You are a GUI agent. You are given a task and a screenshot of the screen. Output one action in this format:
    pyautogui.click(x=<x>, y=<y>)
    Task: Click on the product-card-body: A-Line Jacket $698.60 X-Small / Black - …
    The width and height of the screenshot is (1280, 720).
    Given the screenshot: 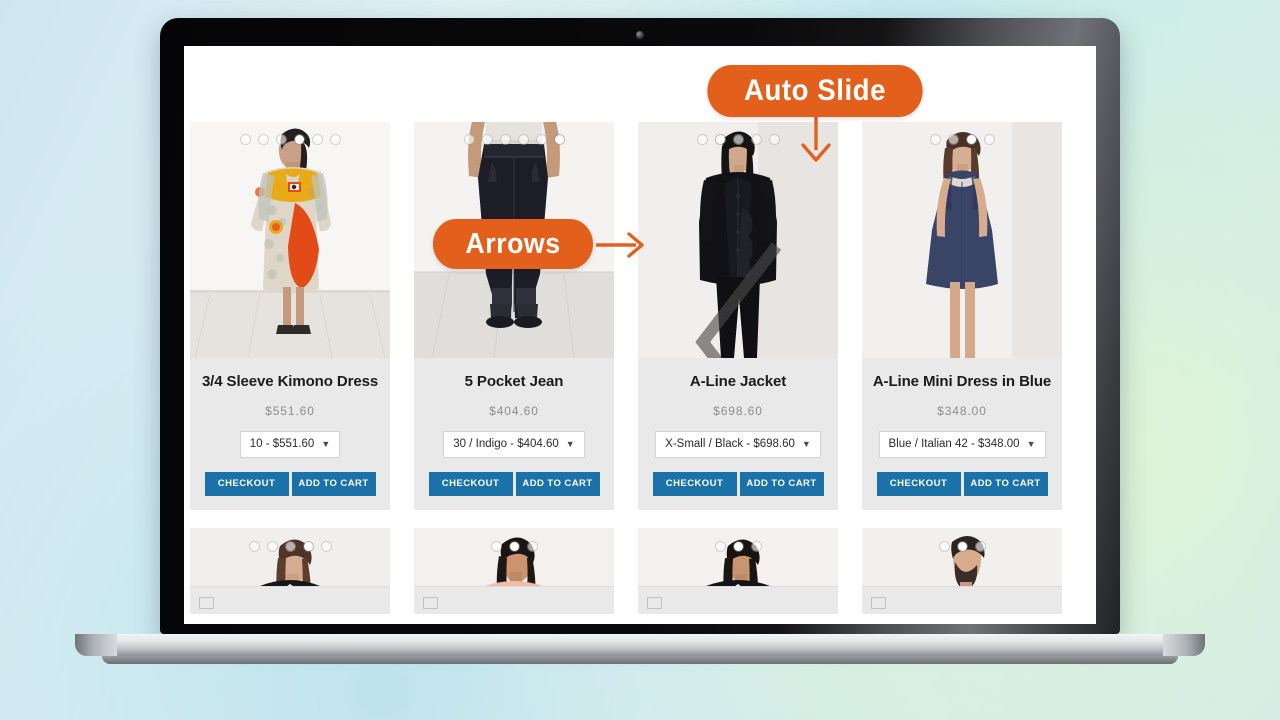 What is the action you would take?
    pyautogui.click(x=738, y=427)
    